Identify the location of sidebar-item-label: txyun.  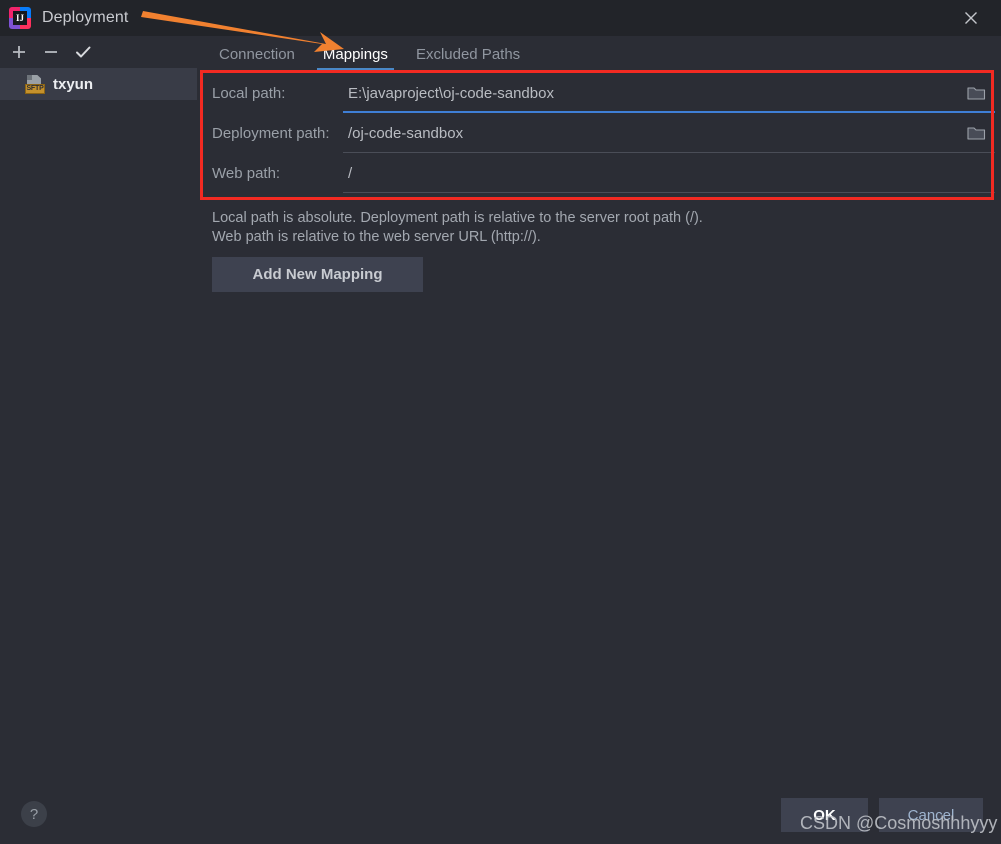
(73, 84).